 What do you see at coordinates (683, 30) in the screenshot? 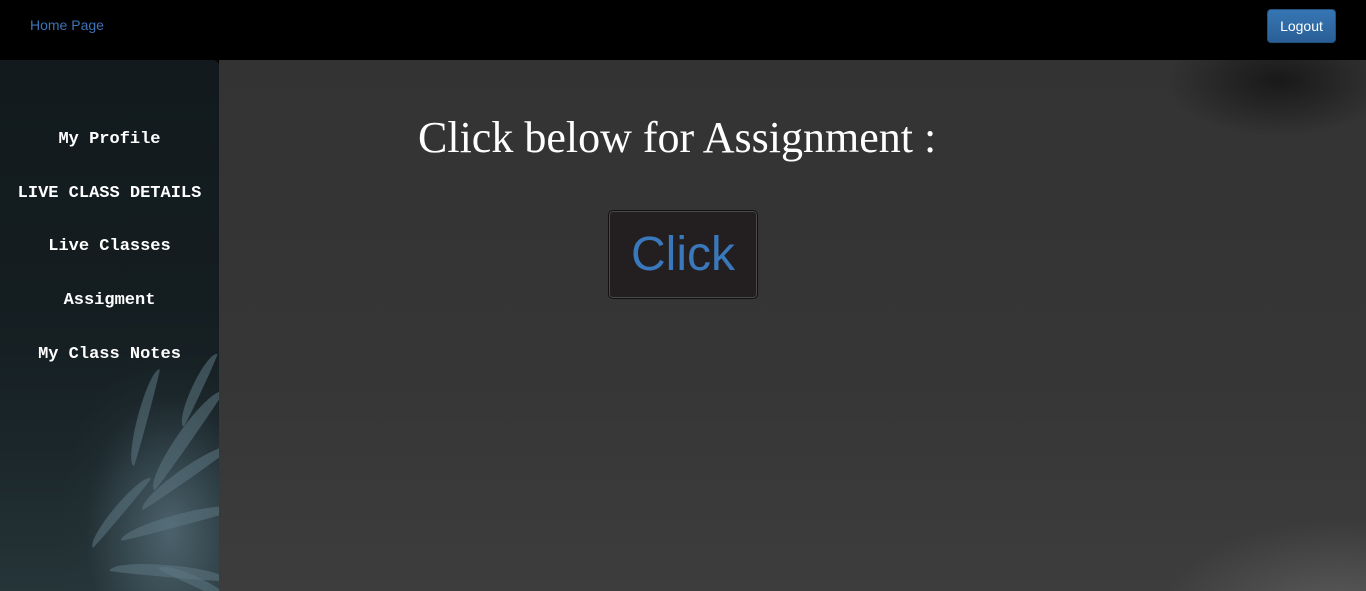
I see `top-navbar: Home Page Logout` at bounding box center [683, 30].